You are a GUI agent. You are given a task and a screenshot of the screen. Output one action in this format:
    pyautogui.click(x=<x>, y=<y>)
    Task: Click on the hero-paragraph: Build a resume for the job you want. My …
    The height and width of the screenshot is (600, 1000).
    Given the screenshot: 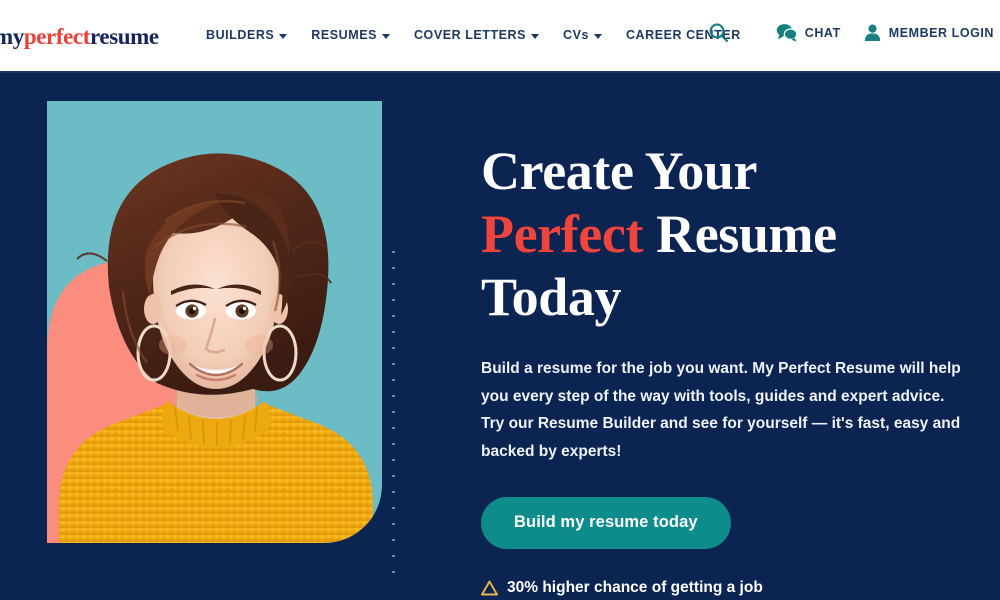 What is the action you would take?
    pyautogui.click(x=721, y=410)
    